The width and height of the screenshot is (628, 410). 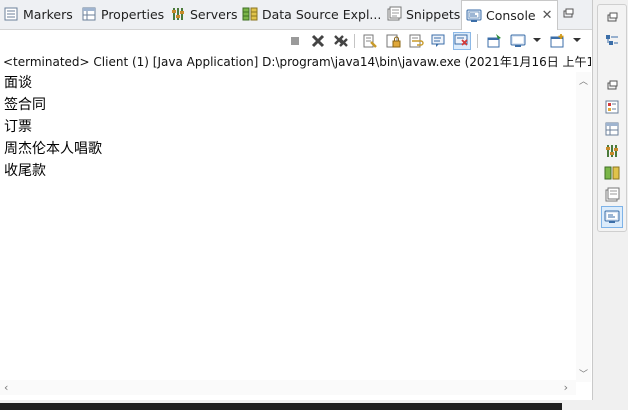 I want to click on tab-snippets: Snippets, so click(x=423, y=14).